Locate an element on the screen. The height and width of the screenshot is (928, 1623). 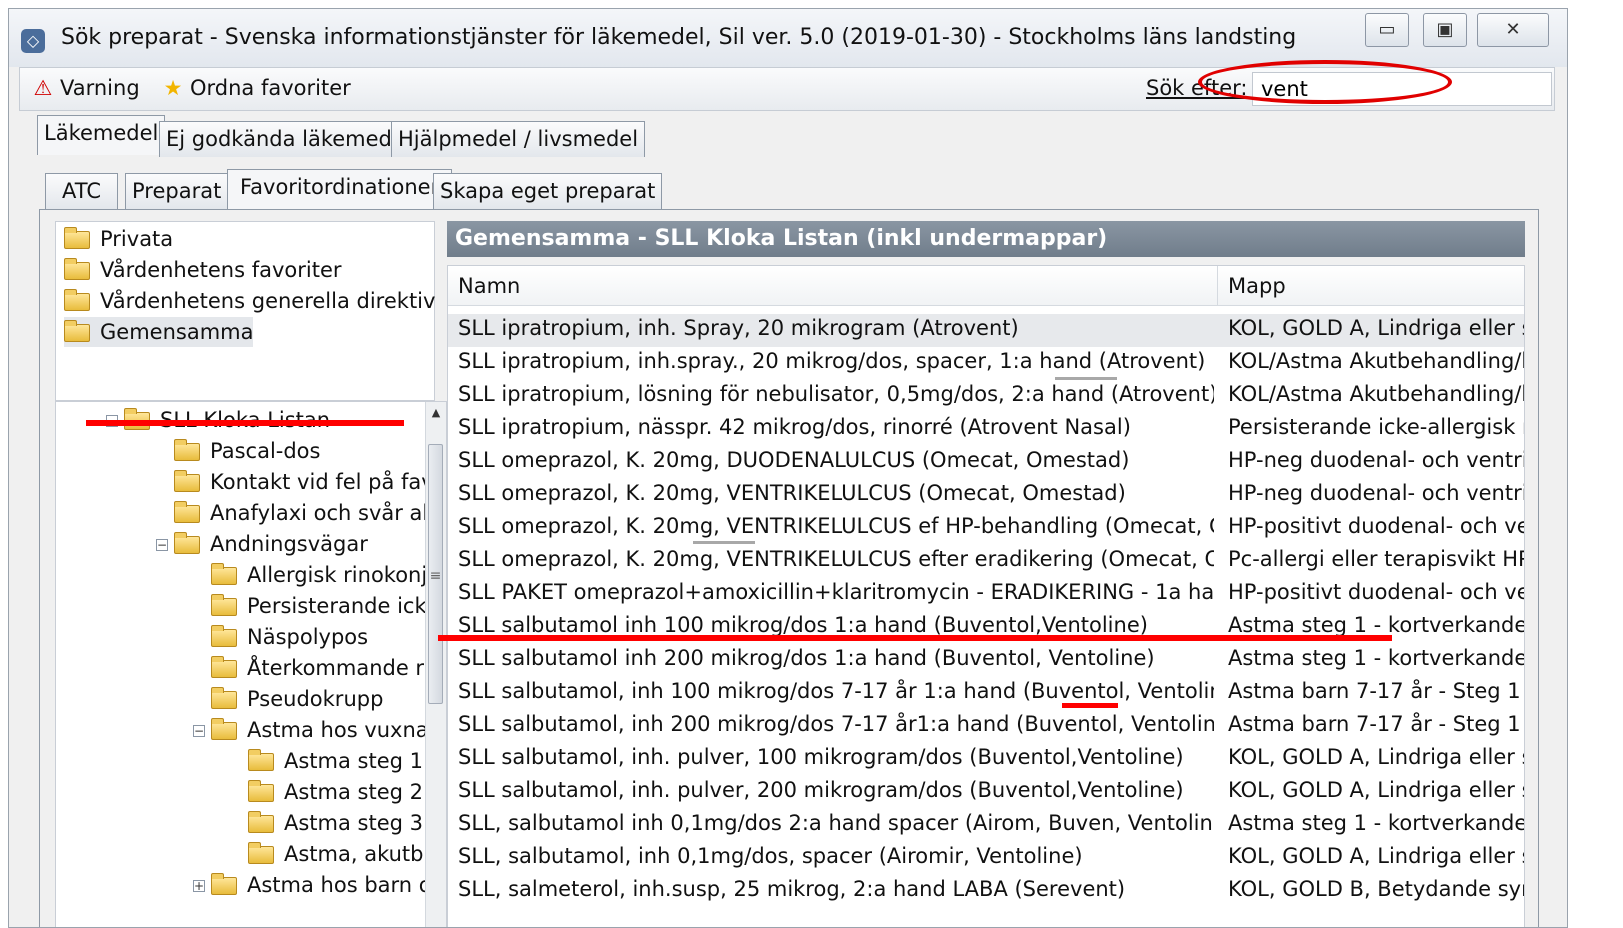
scroll-up-icon: ▲ is located at coordinates (436, 412).